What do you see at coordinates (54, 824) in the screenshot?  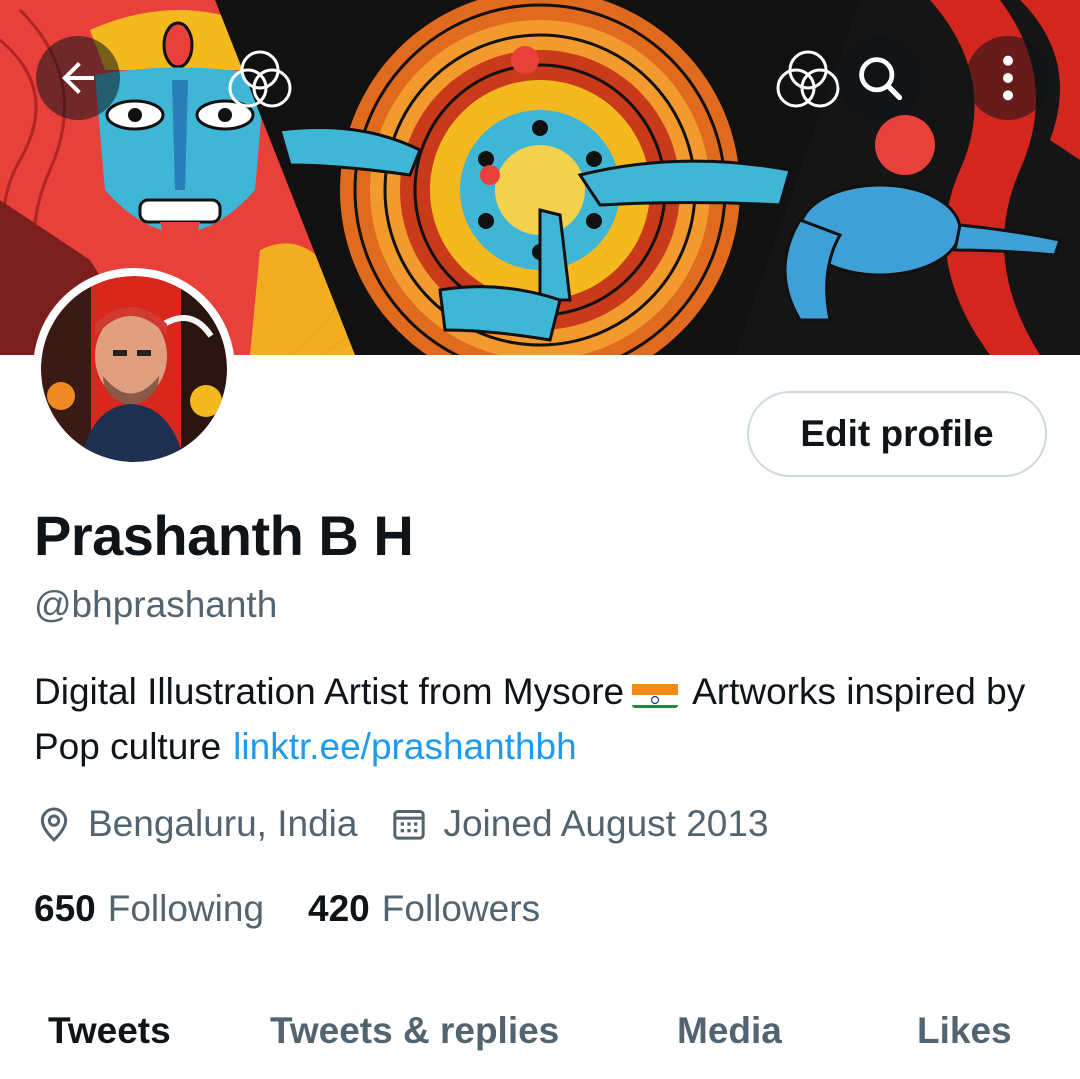 I see `location-pin-icon` at bounding box center [54, 824].